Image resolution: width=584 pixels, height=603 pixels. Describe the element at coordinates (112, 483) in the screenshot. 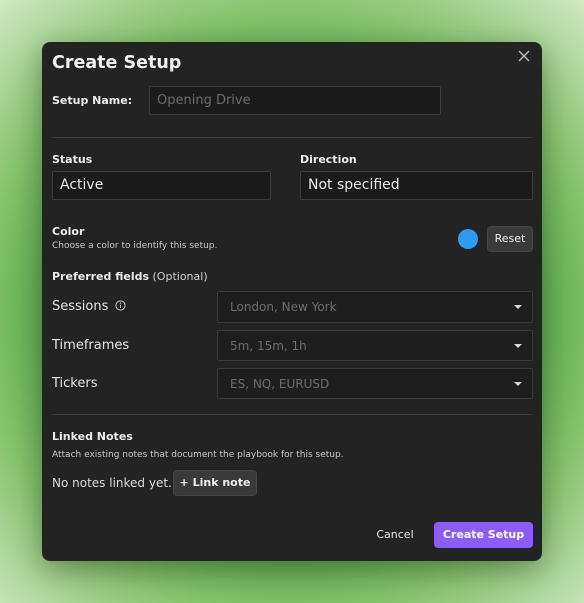

I see `no-notes-text: No notes linked yet.` at that location.